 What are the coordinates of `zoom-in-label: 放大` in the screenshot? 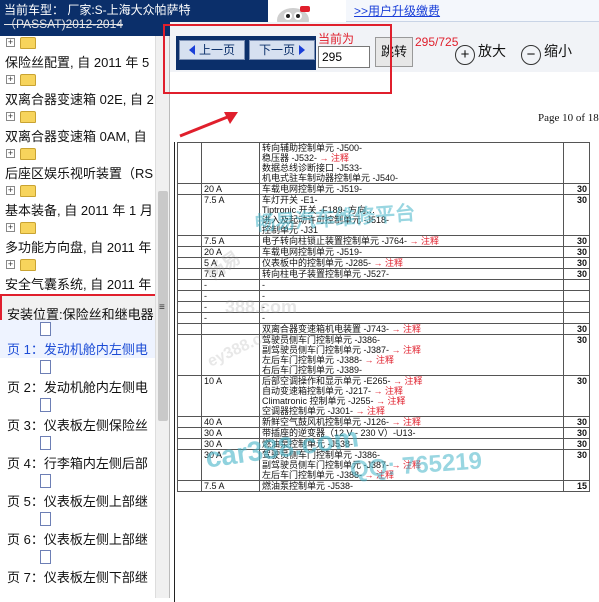 It's located at (492, 51).